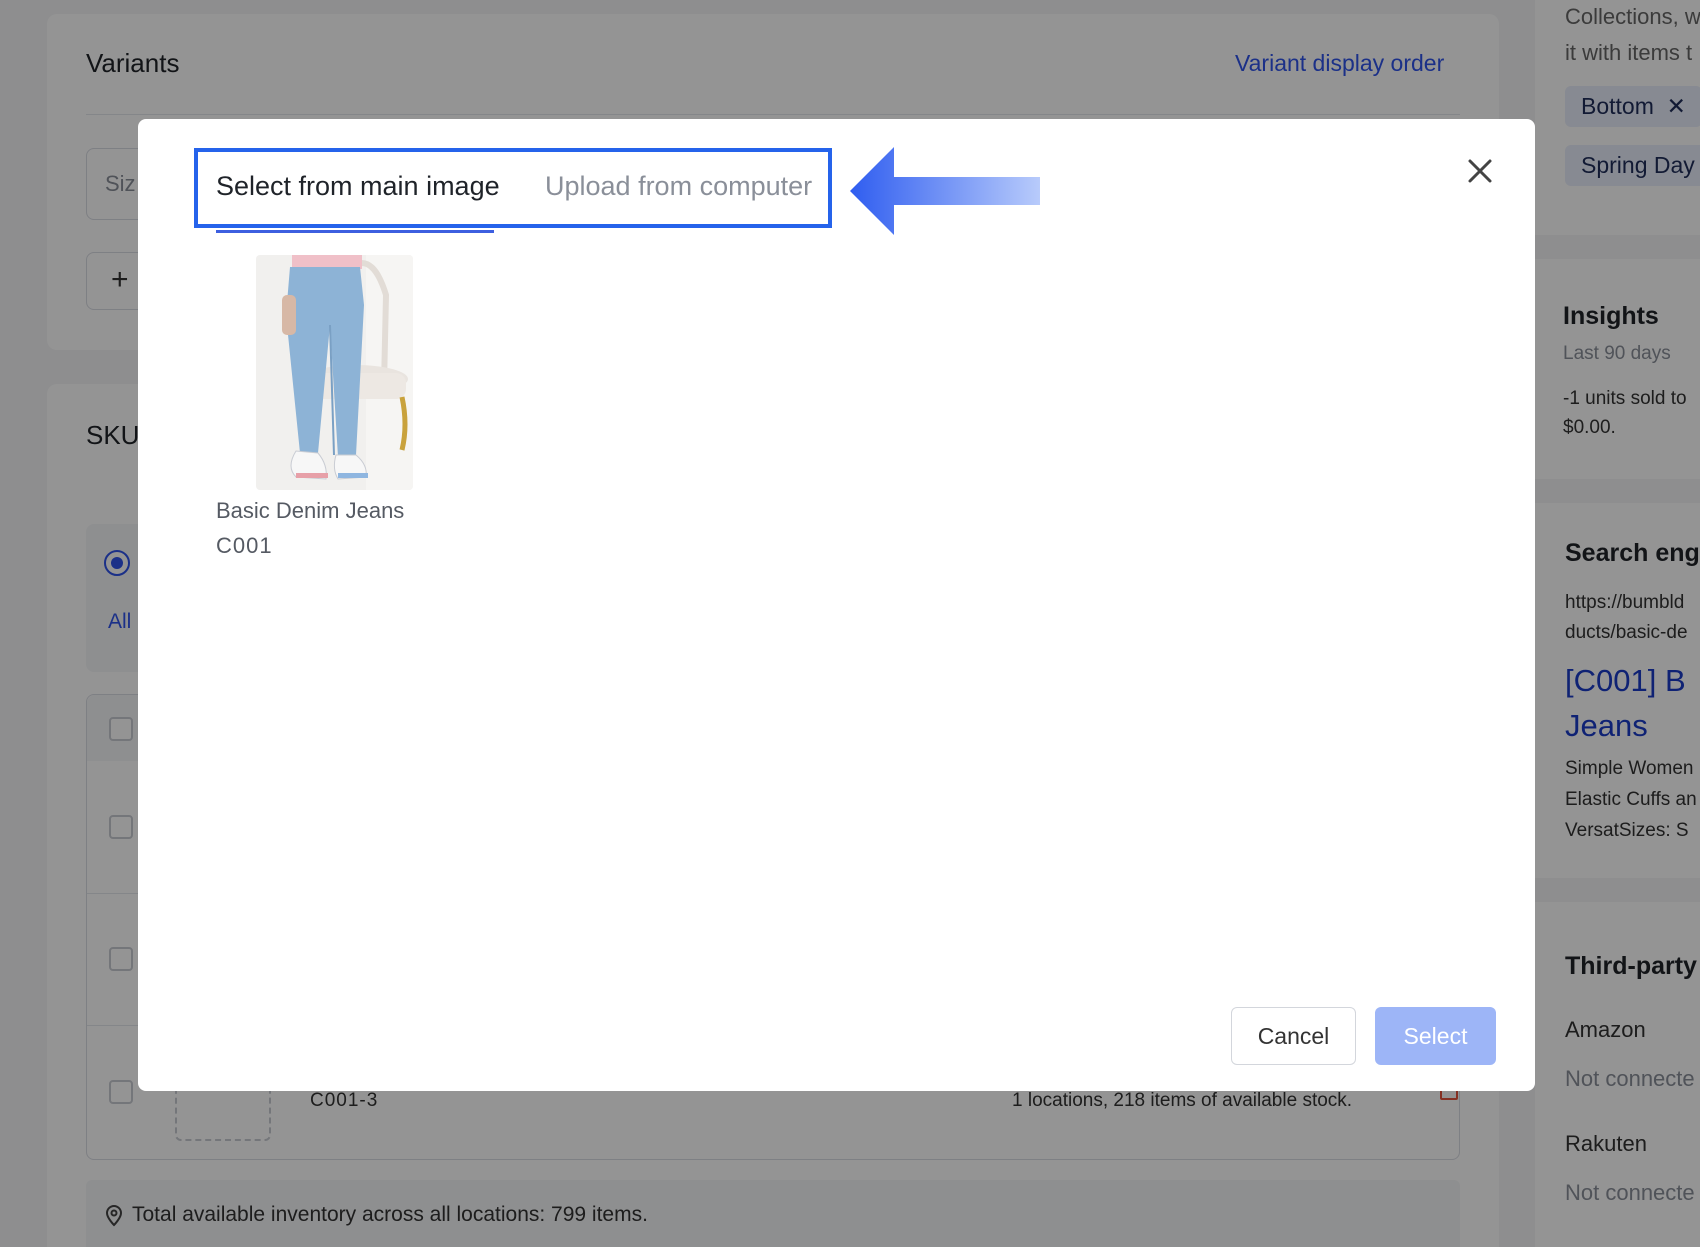  What do you see at coordinates (1435, 1036) in the screenshot?
I see `select-button: Select` at bounding box center [1435, 1036].